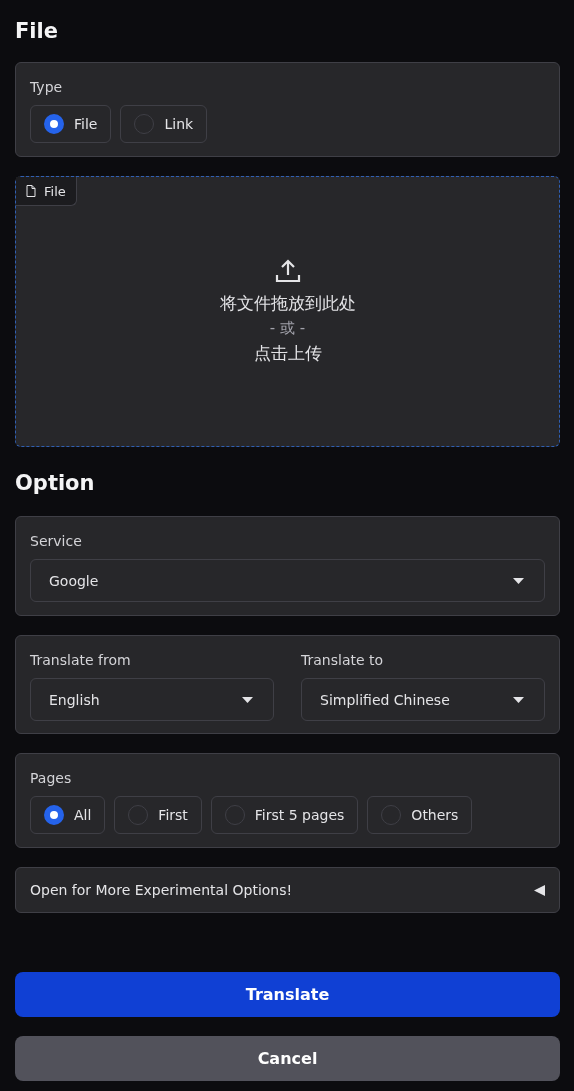  I want to click on drop-instruction: 将文件拖放到此处, so click(287, 303).